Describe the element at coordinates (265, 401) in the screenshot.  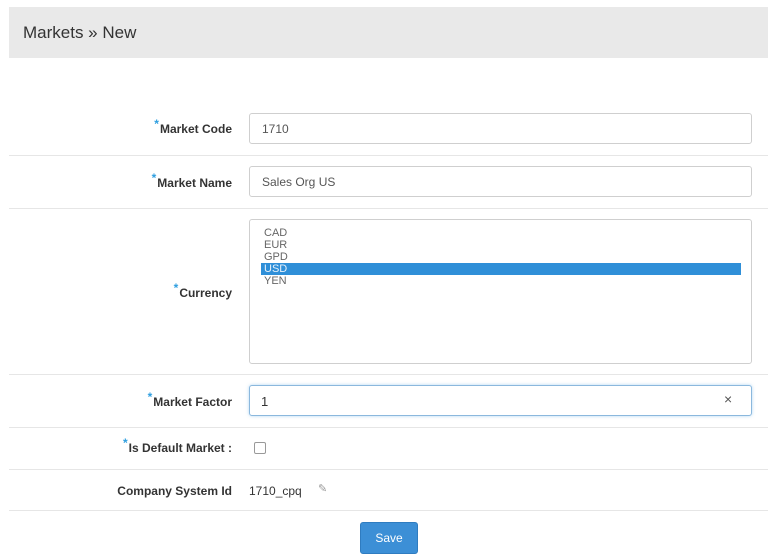
I see `market-factor-value: 1` at that location.